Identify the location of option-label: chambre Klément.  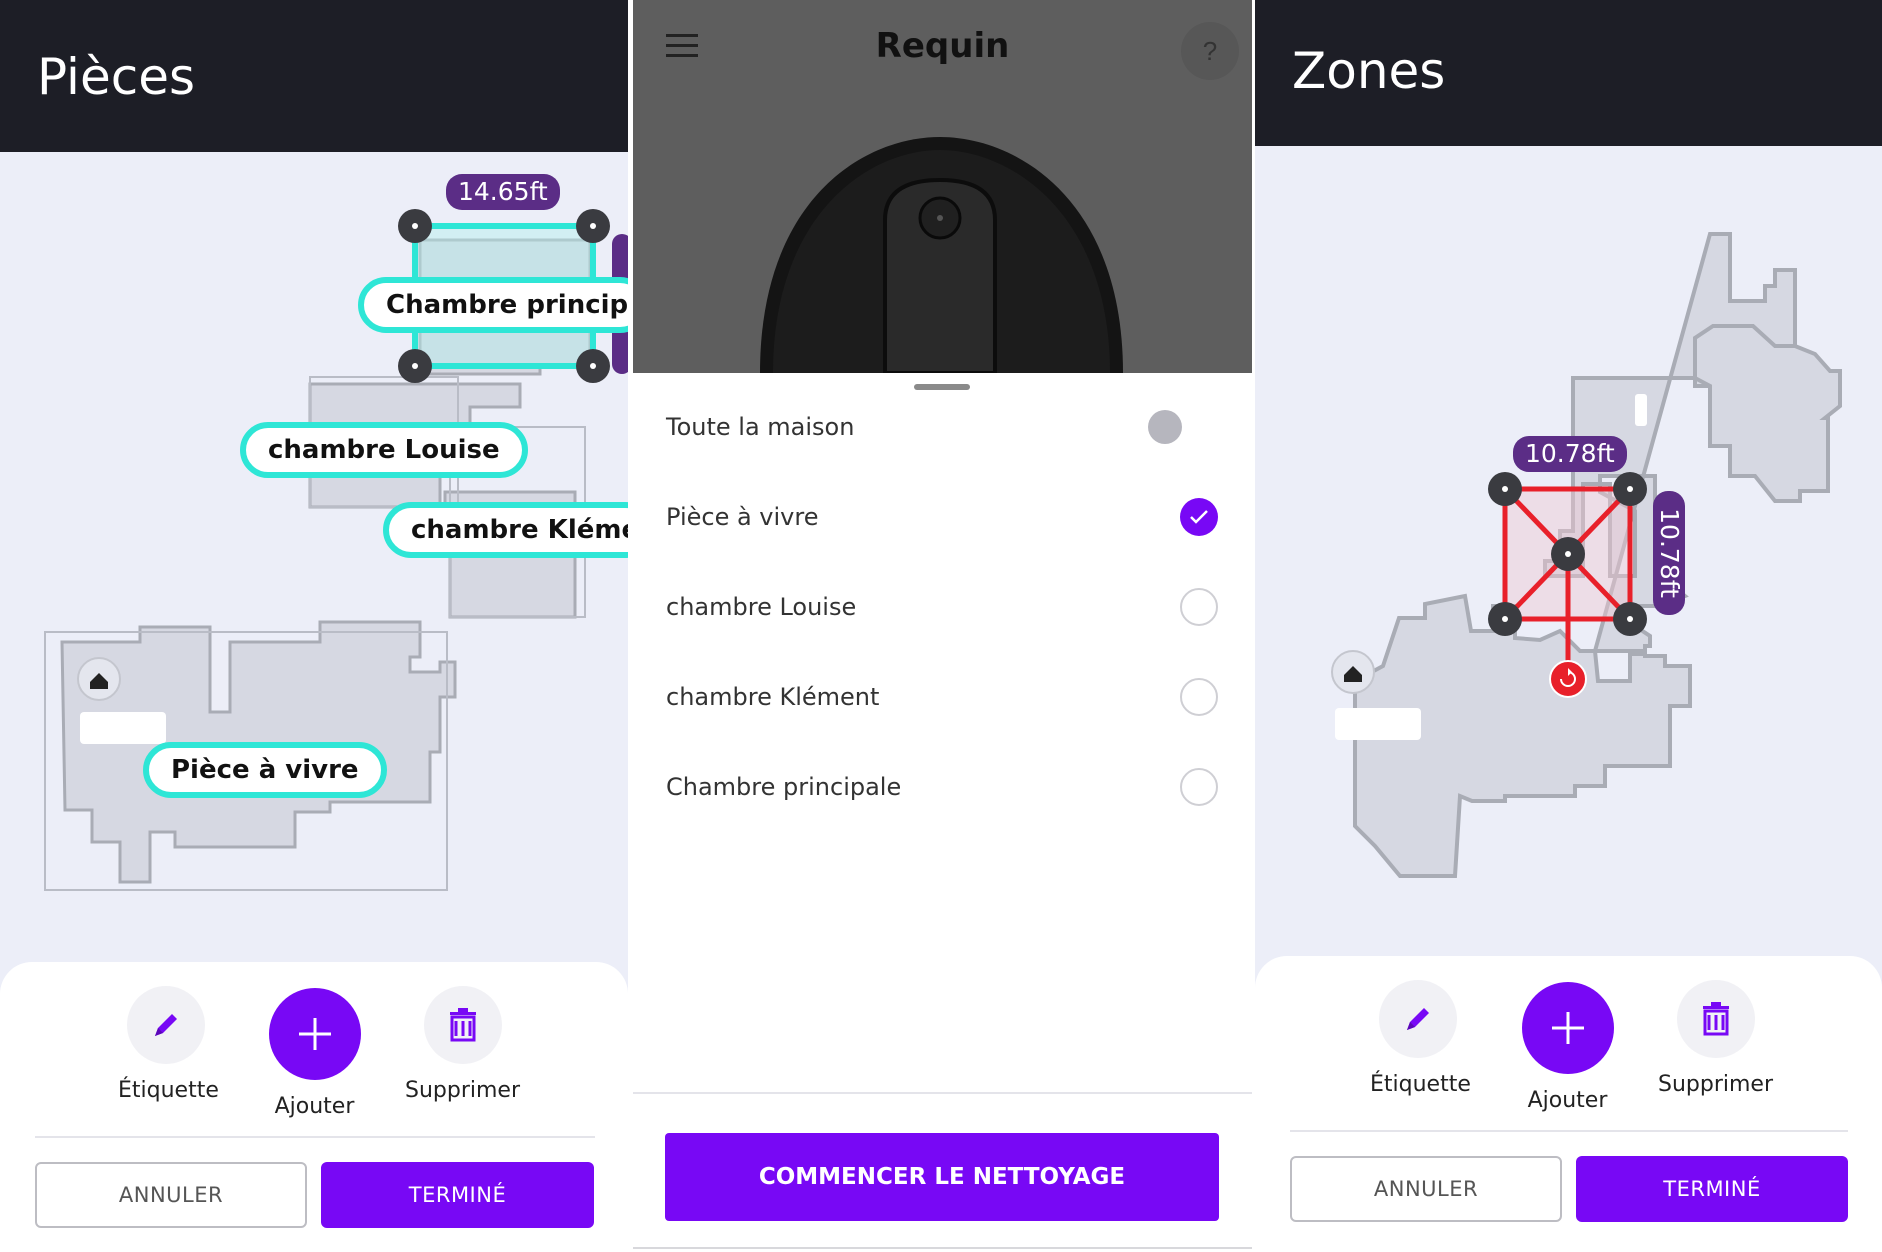
(773, 697).